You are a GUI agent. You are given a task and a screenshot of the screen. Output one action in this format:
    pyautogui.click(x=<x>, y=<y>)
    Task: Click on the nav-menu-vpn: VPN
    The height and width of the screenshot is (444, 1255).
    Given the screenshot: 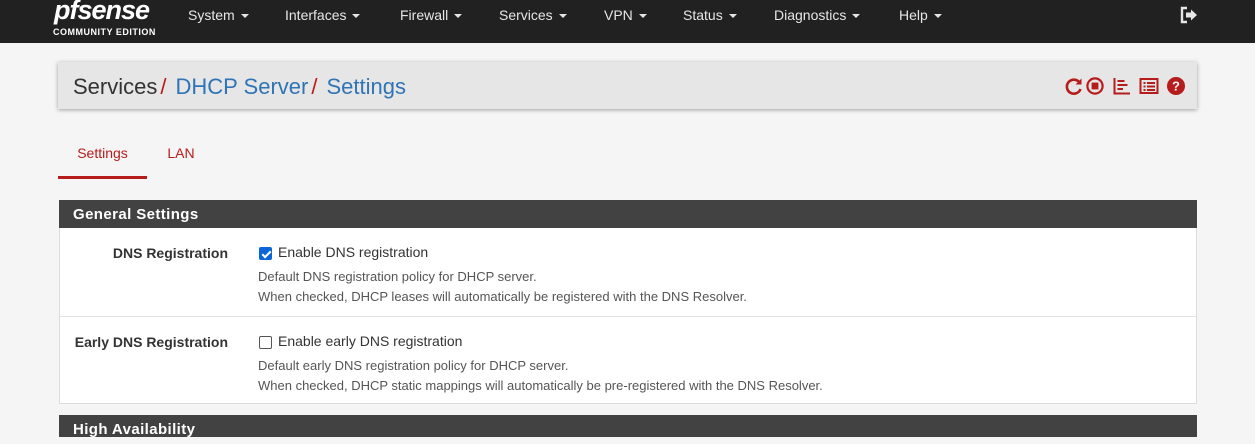 What is the action you would take?
    pyautogui.click(x=625, y=15)
    